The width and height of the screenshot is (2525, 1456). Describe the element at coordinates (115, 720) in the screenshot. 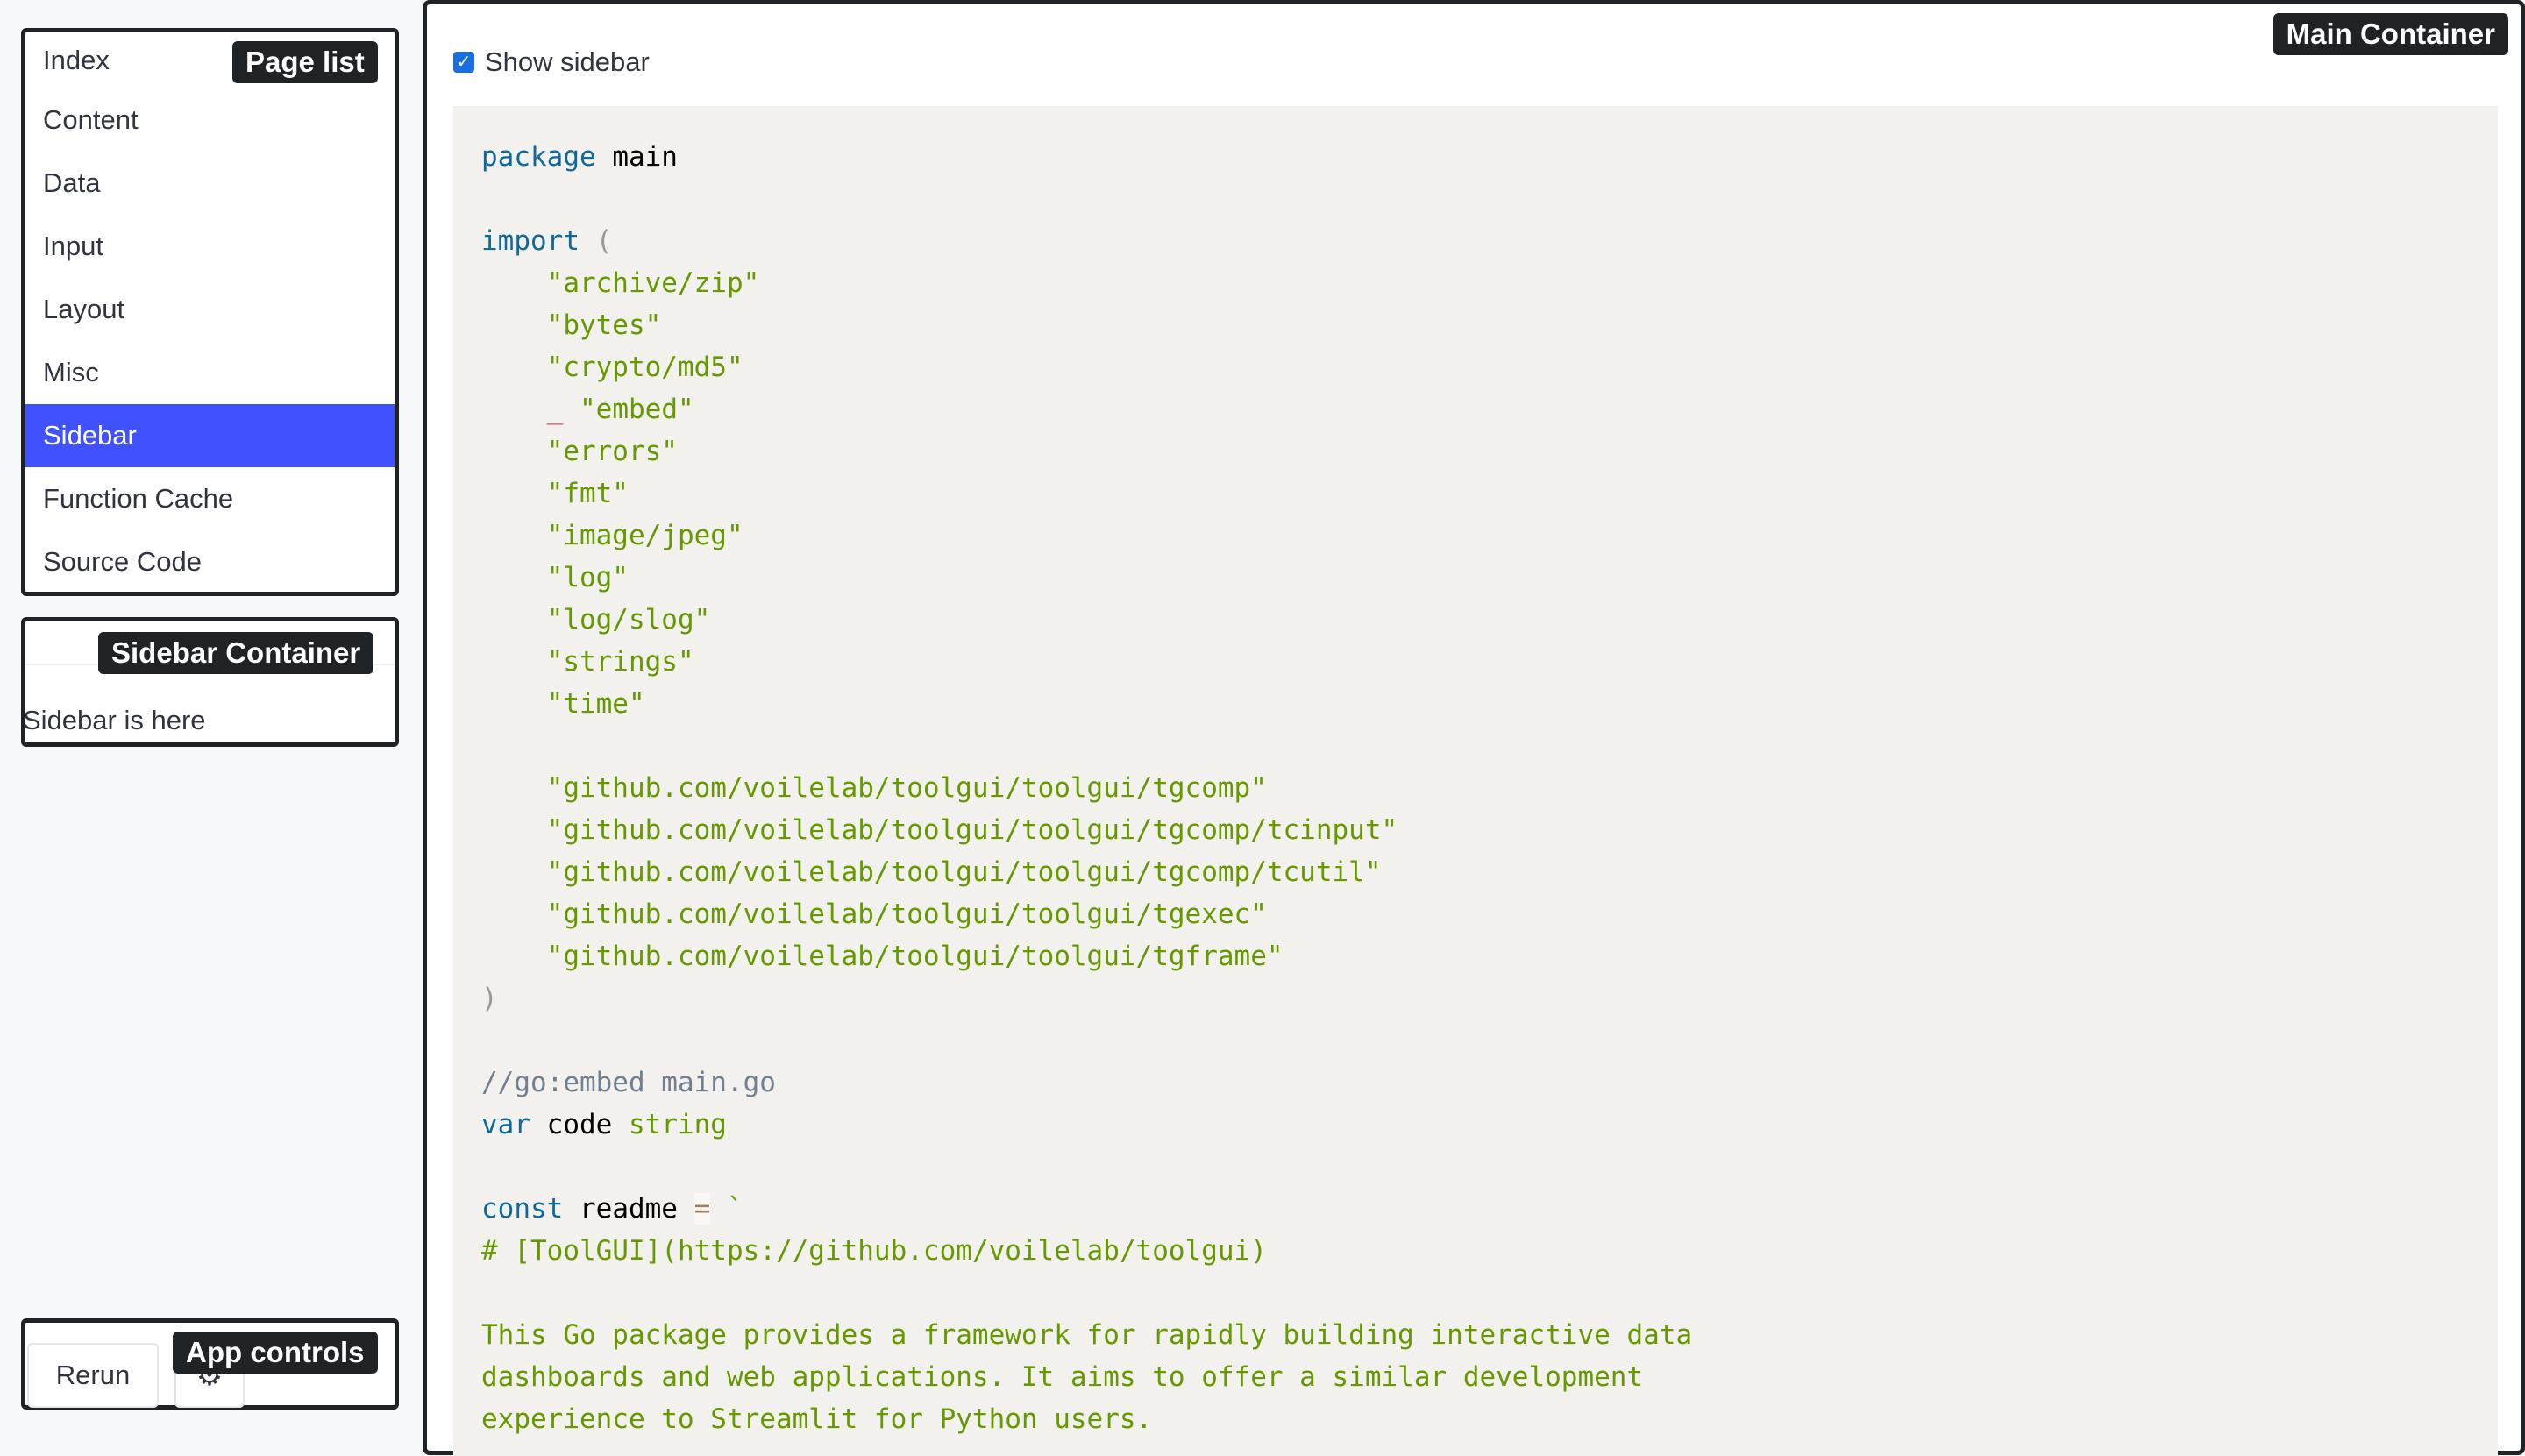

I see `sidebar-container-text: Sidebar is here` at that location.